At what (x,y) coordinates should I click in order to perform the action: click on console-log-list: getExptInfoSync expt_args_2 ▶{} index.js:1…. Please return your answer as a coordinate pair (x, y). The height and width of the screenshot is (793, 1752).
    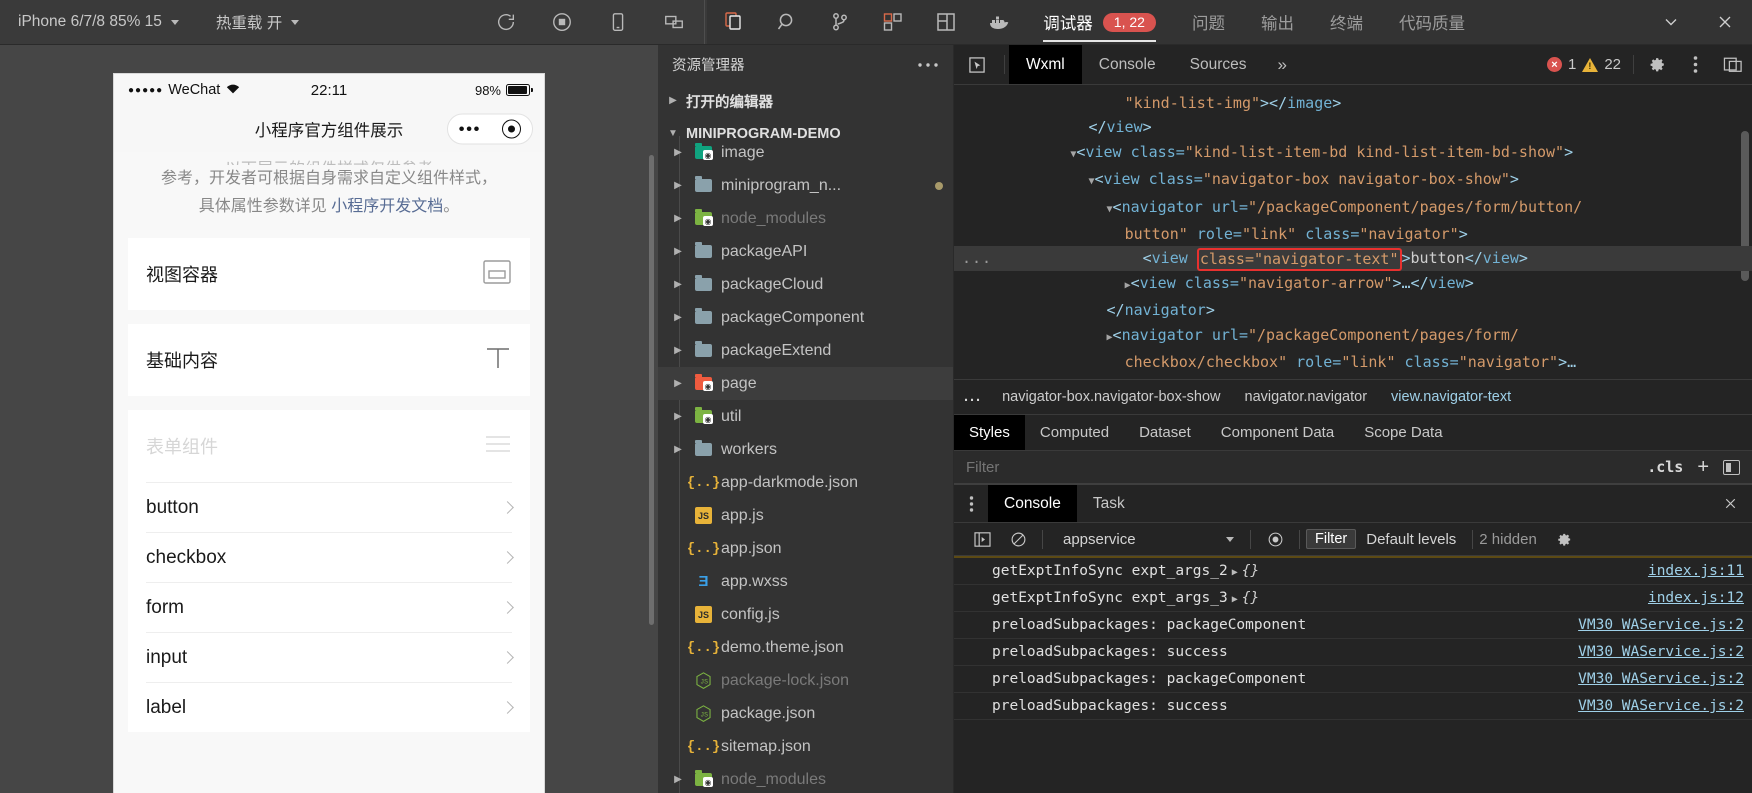
    Looking at the image, I should click on (1353, 674).